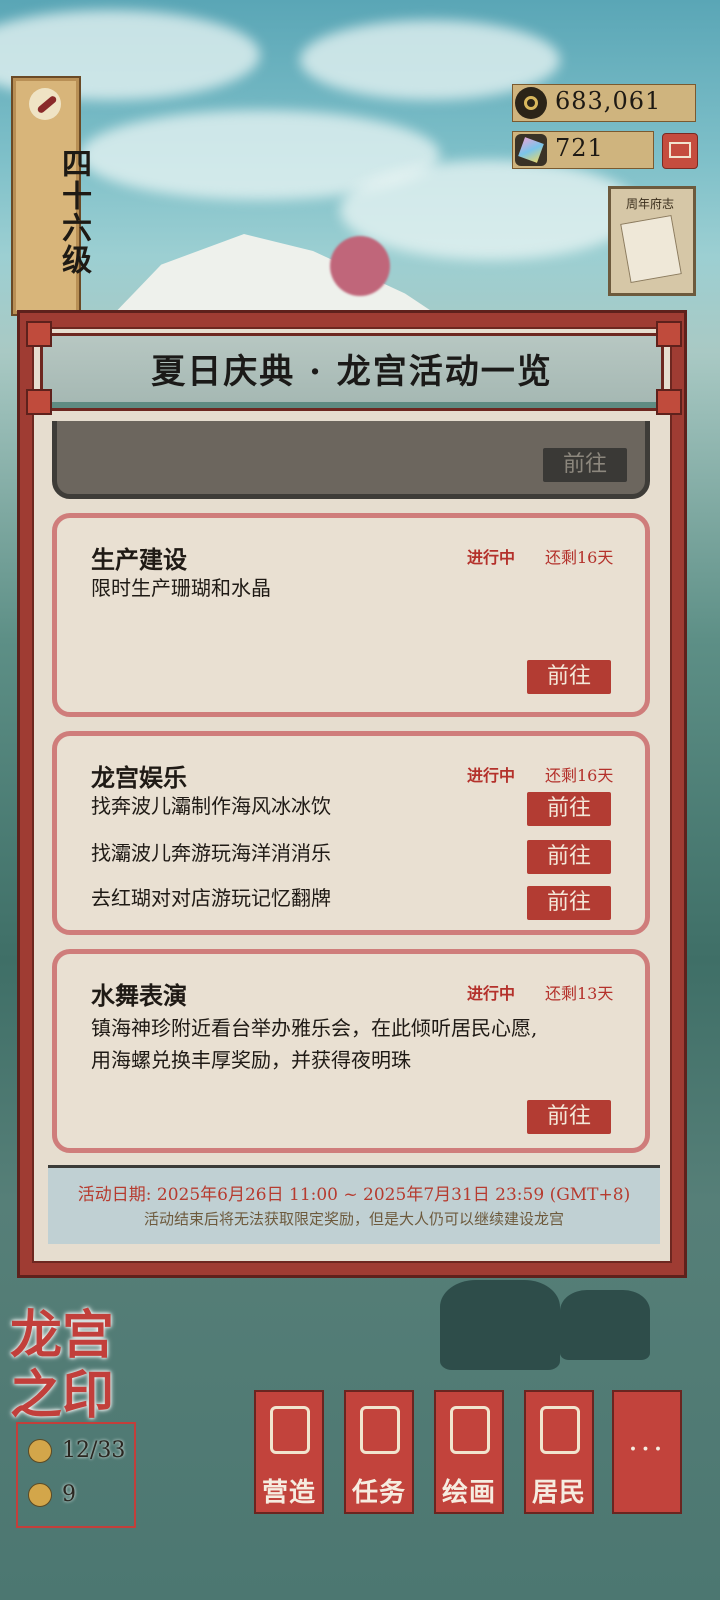 This screenshot has height=1600, width=720. Describe the element at coordinates (351, 460) in the screenshot. I see `activity-card-previous: 前往` at that location.